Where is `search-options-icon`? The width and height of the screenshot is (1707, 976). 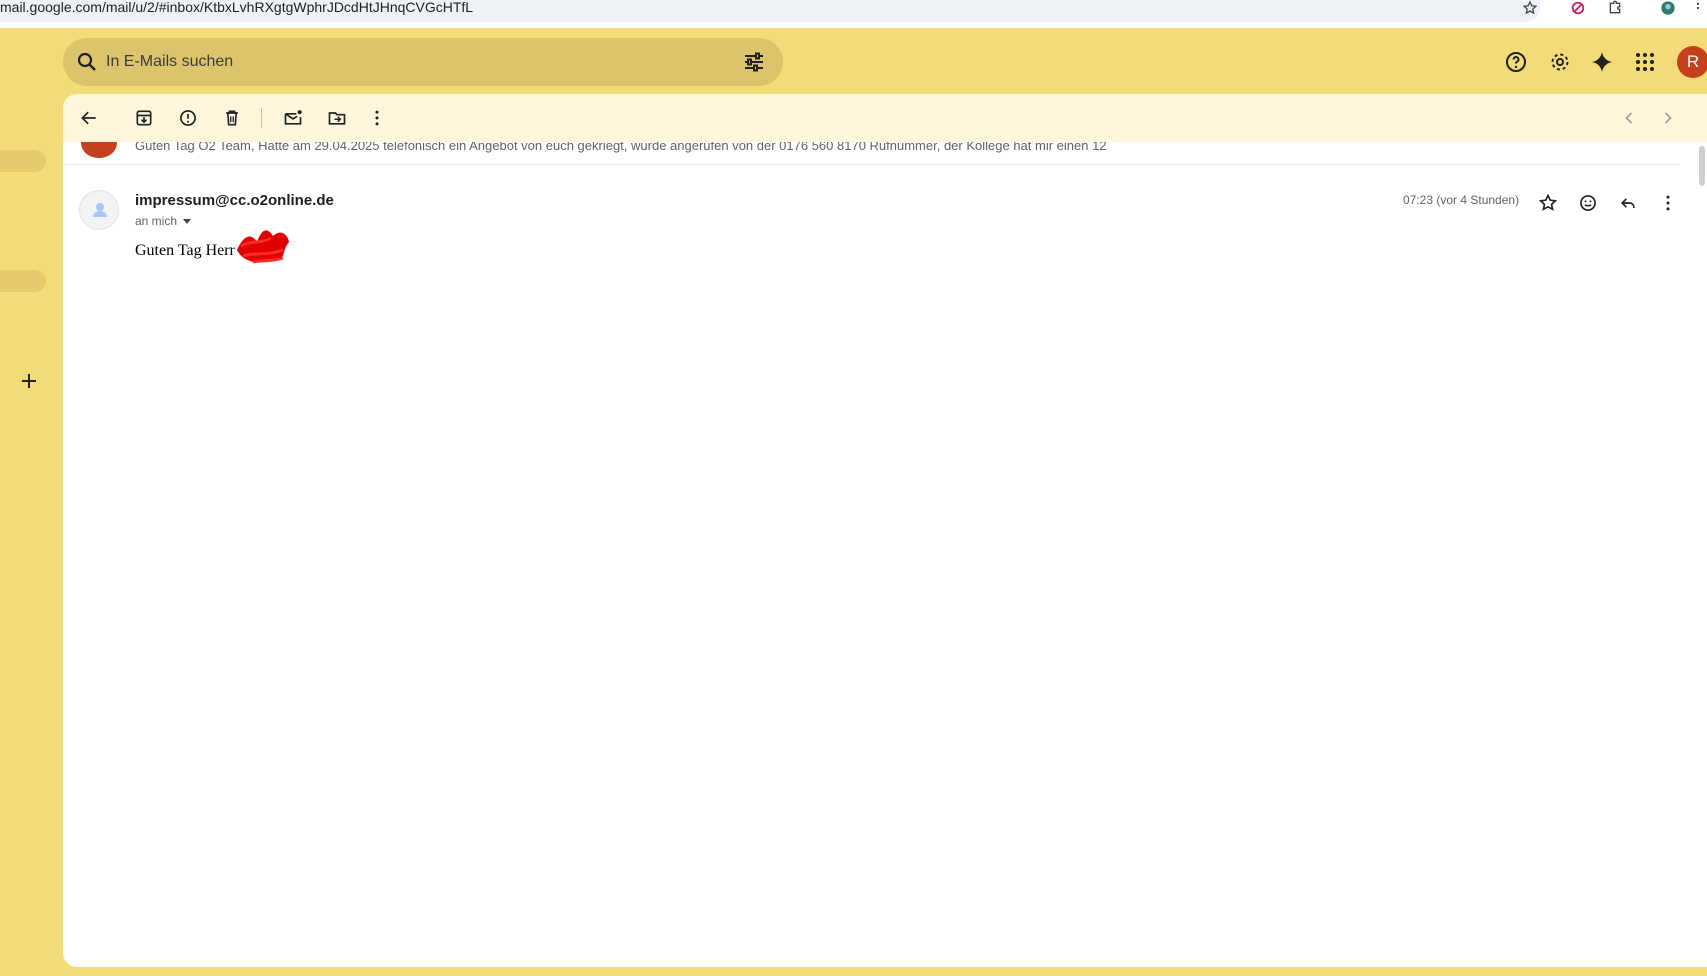
search-options-icon is located at coordinates (754, 62).